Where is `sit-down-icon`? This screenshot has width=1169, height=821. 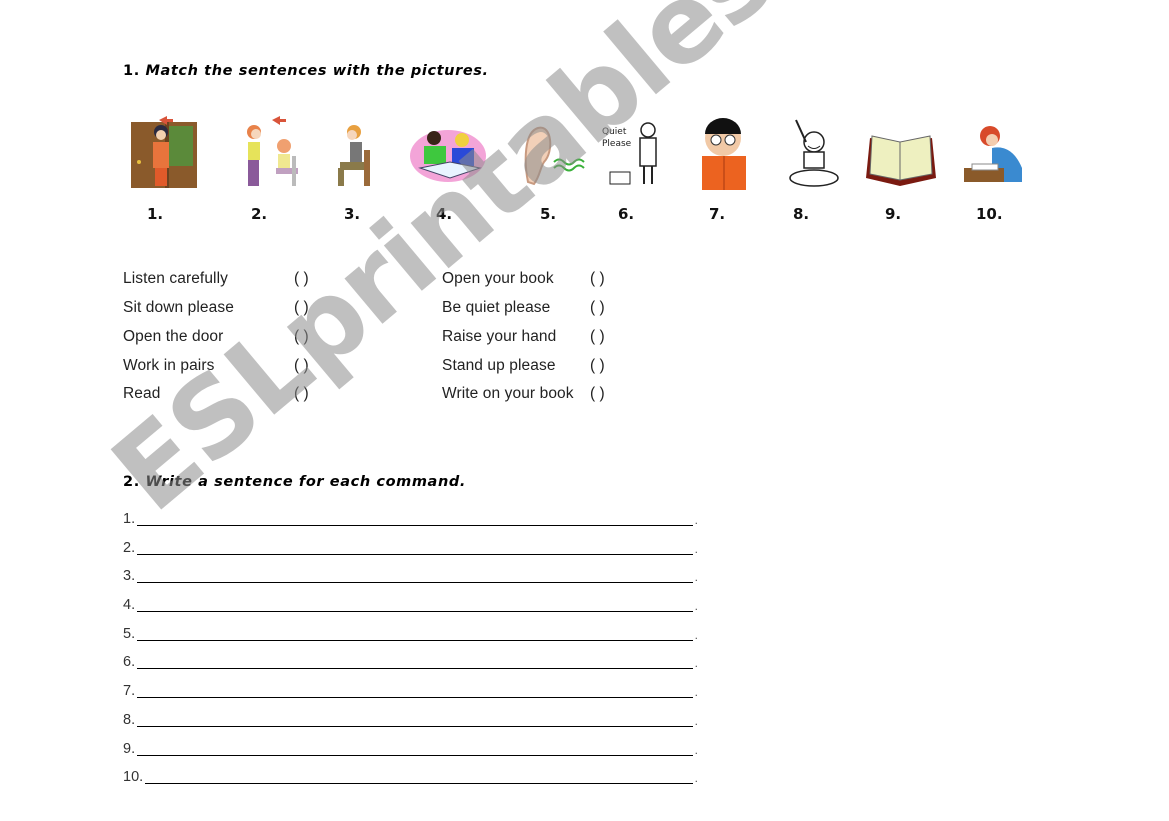 sit-down-icon is located at coordinates (357, 152).